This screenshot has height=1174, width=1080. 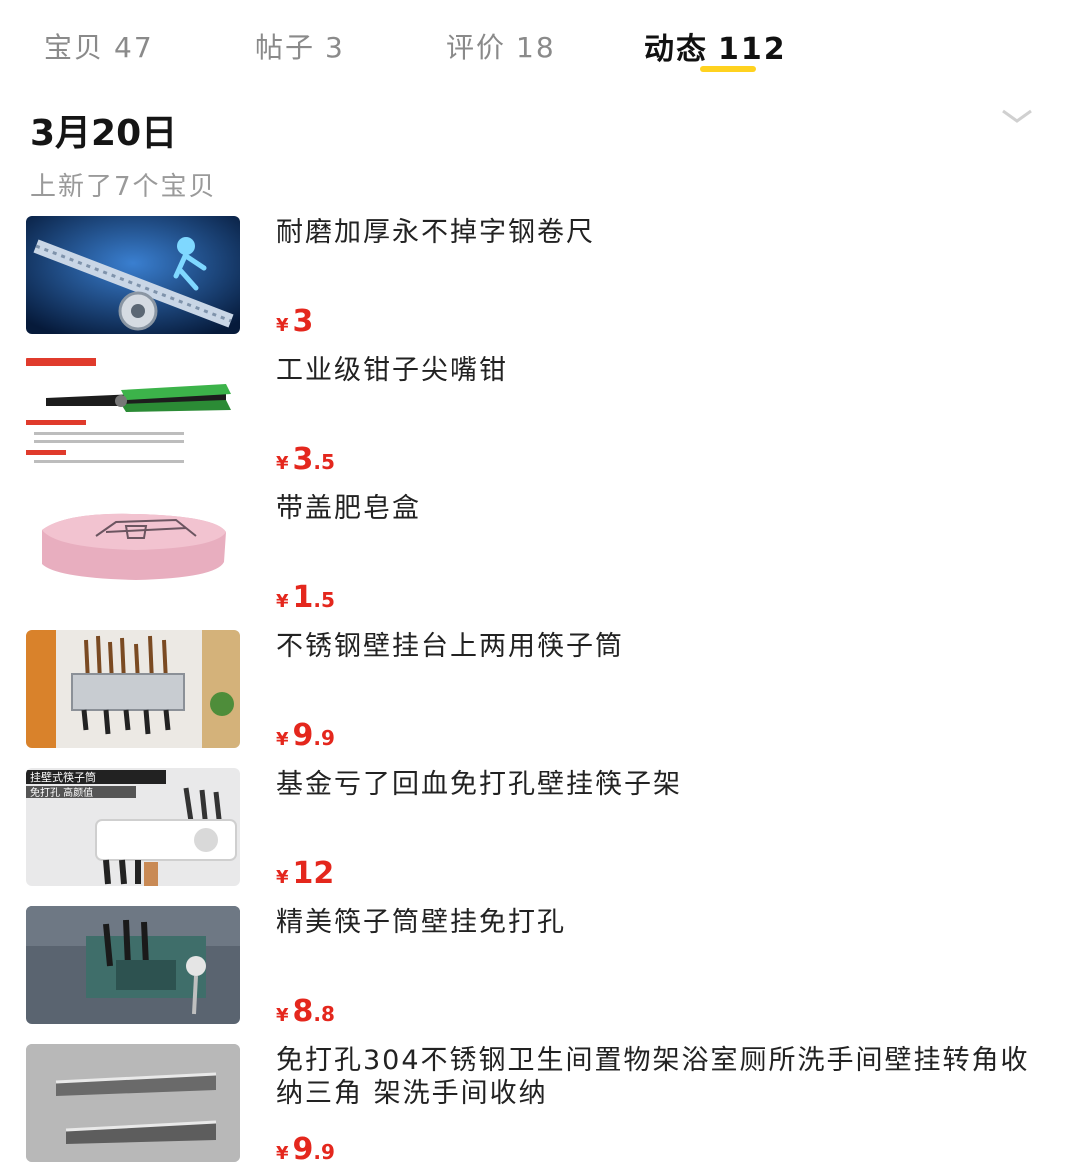 I want to click on tab-activity: 动态 112, so click(x=715, y=46).